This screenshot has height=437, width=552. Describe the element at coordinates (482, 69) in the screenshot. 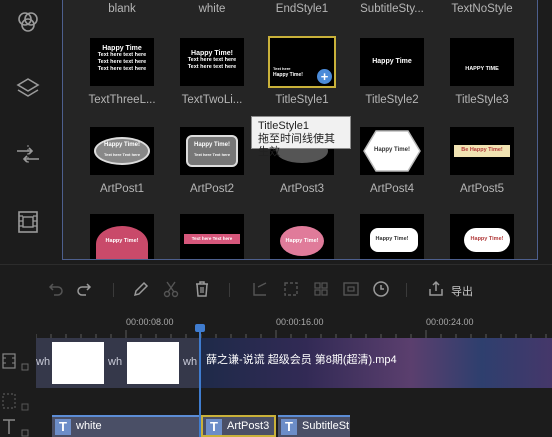

I see `thumb-title: HAPPY TIME` at that location.